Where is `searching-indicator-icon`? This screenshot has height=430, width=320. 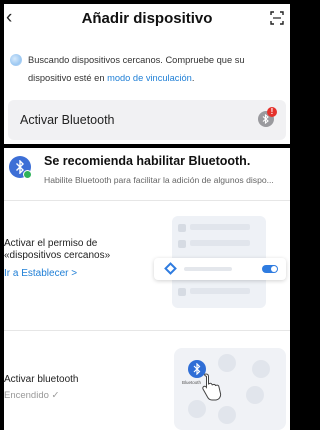 searching-indicator-icon is located at coordinates (16, 60).